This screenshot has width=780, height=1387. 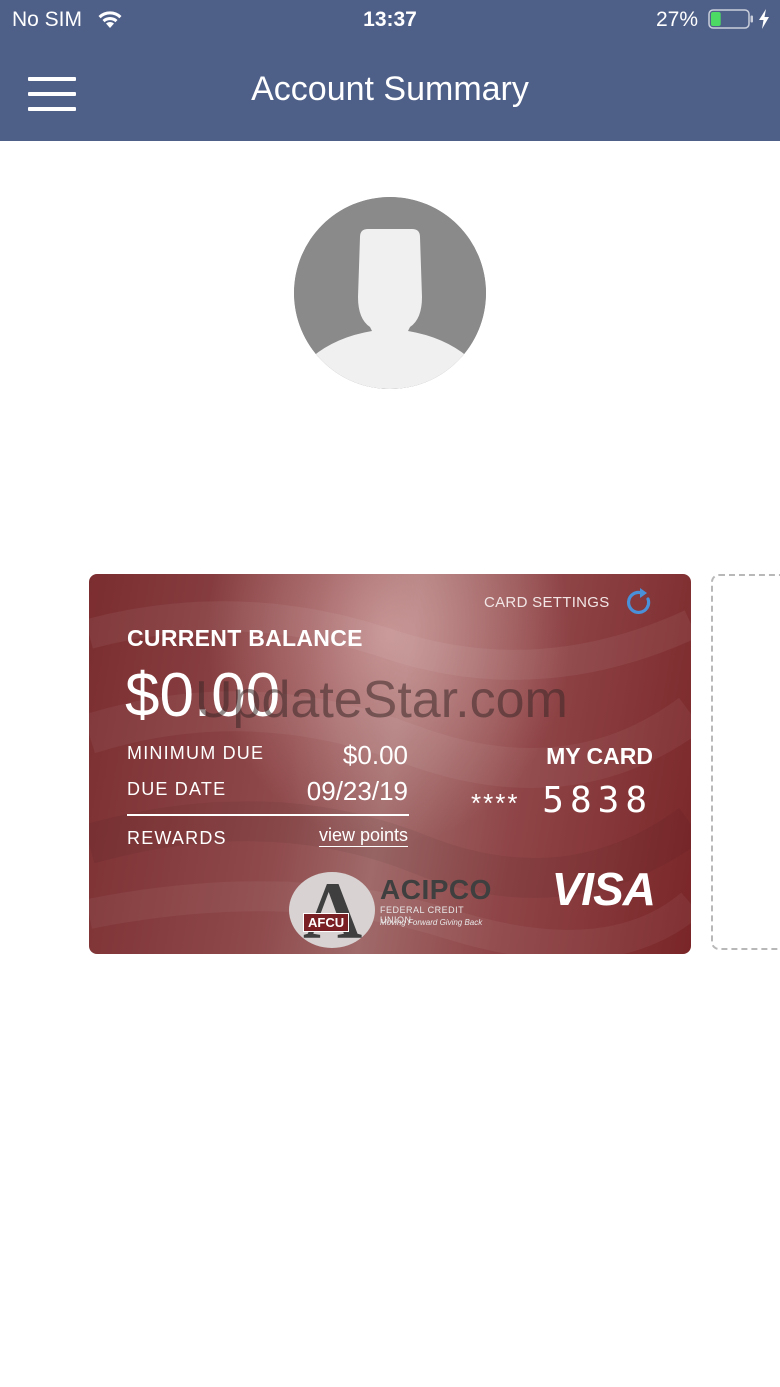 I want to click on view-points-link: view points, so click(x=363, y=835).